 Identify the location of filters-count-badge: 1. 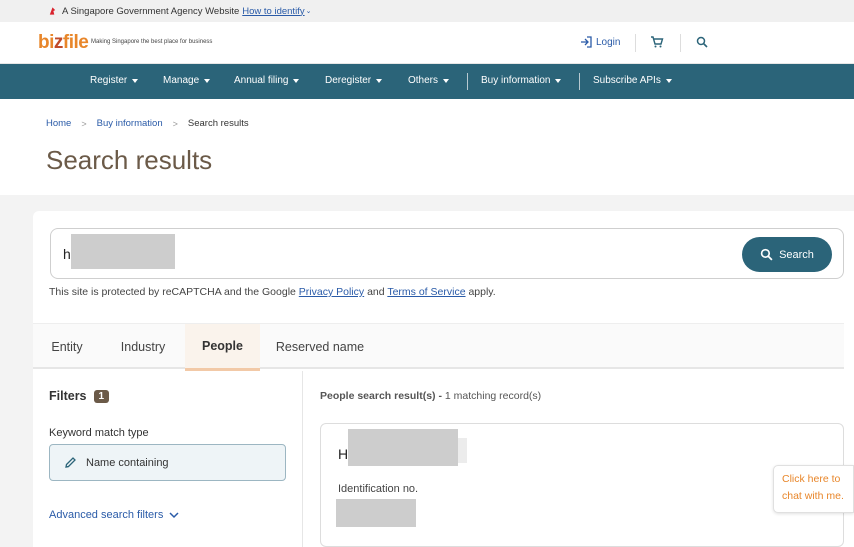
(101, 396).